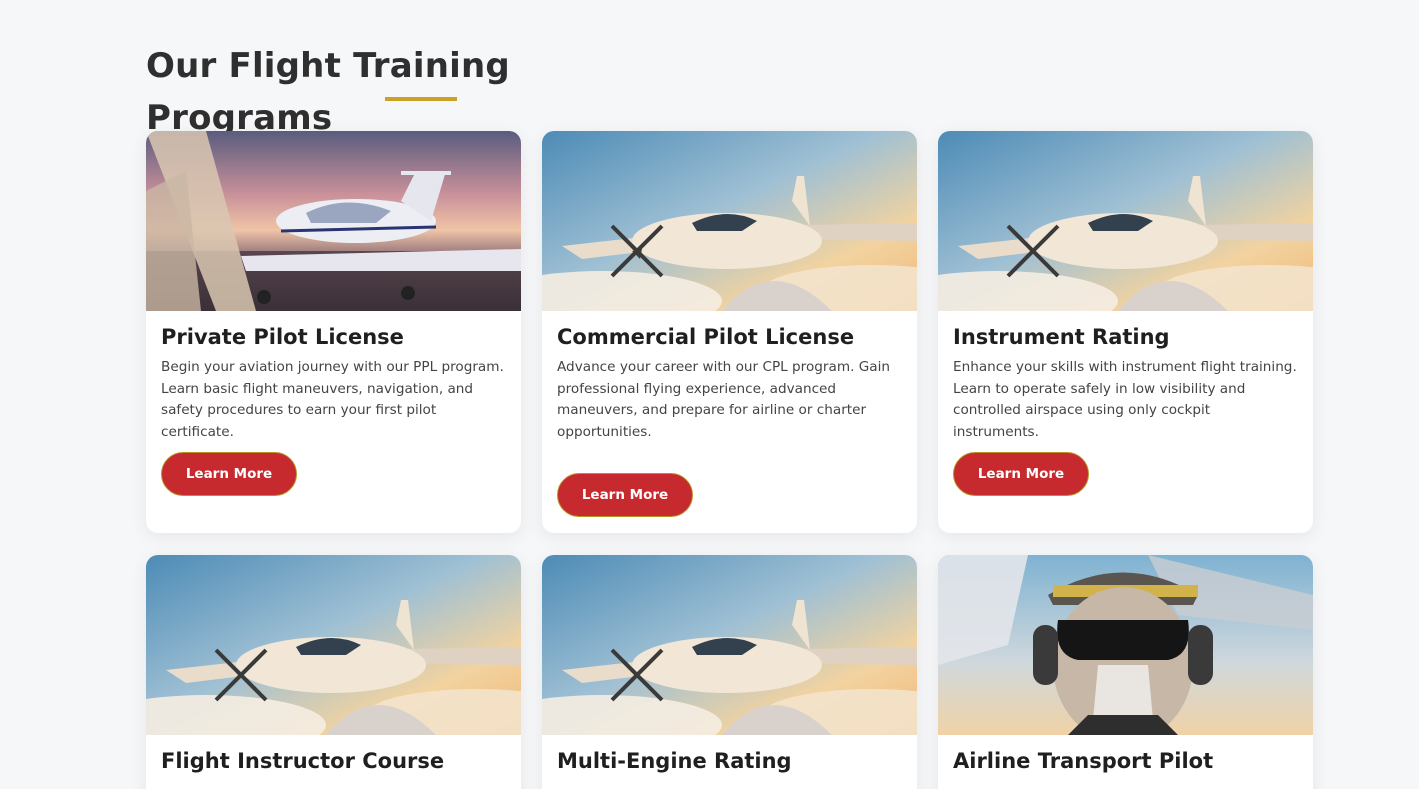 The width and height of the screenshot is (1419, 789). Describe the element at coordinates (674, 761) in the screenshot. I see `program-title: Multi-Engine Rating` at that location.